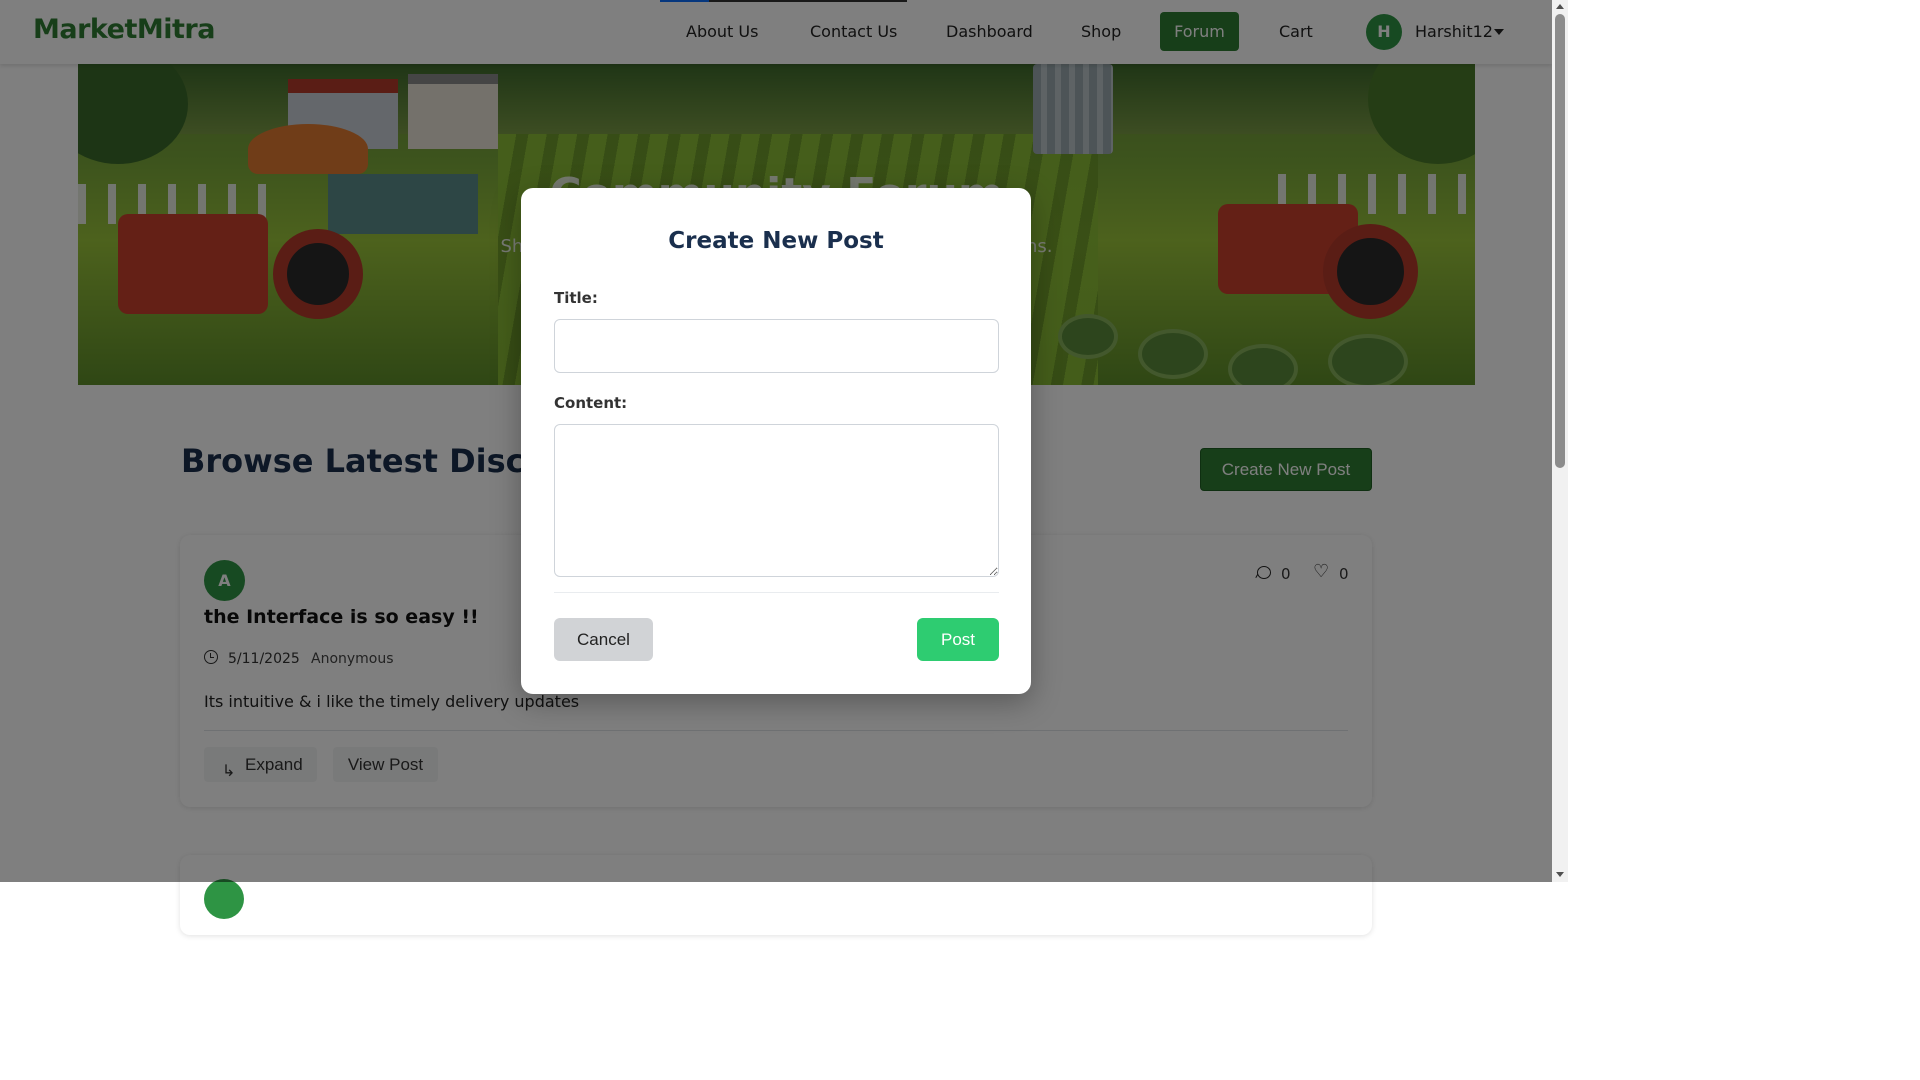 The height and width of the screenshot is (1080, 1920). Describe the element at coordinates (576, 298) in the screenshot. I see `title-label: Title:` at that location.